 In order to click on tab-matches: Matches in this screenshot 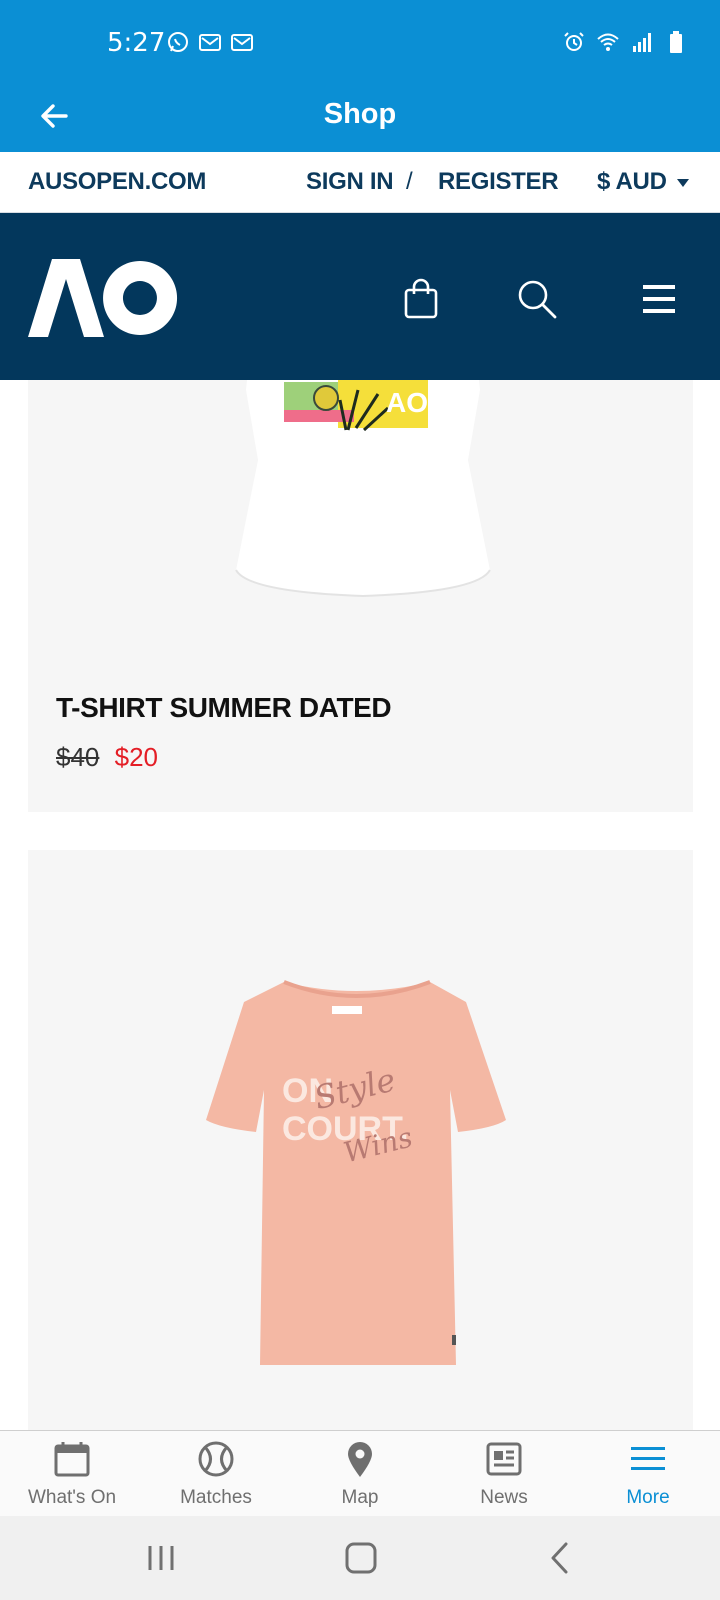, I will do `click(216, 1473)`.